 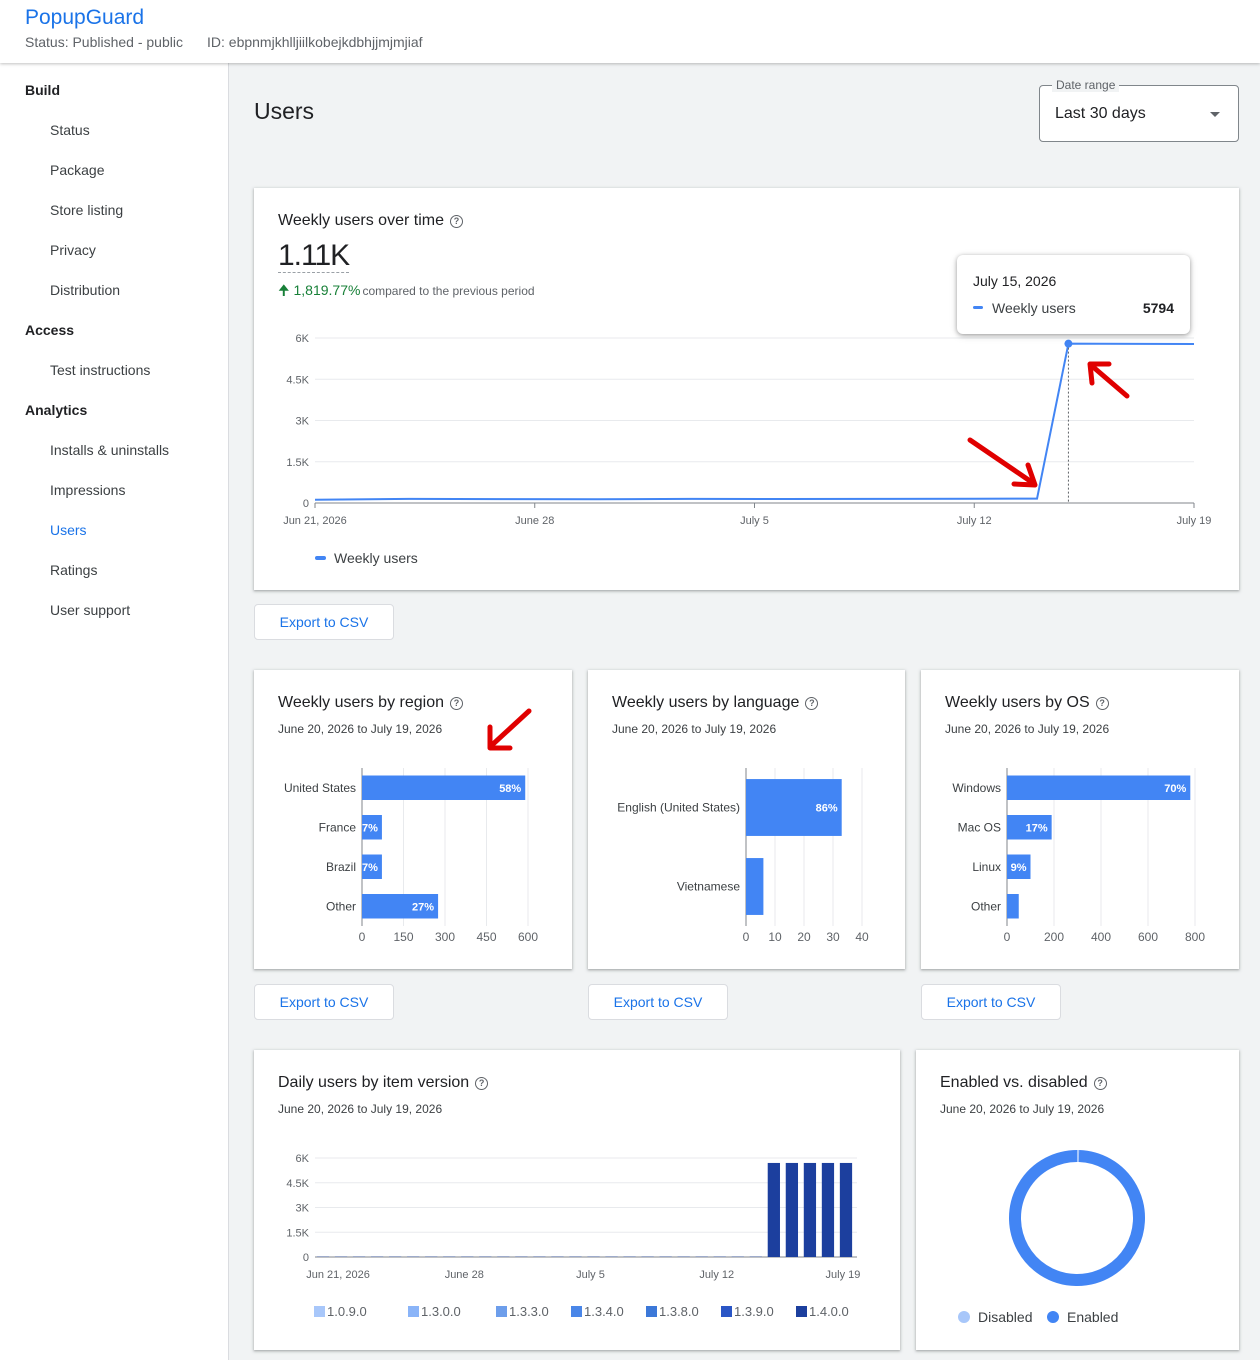 What do you see at coordinates (1068, 343) in the screenshot?
I see `data-point` at bounding box center [1068, 343].